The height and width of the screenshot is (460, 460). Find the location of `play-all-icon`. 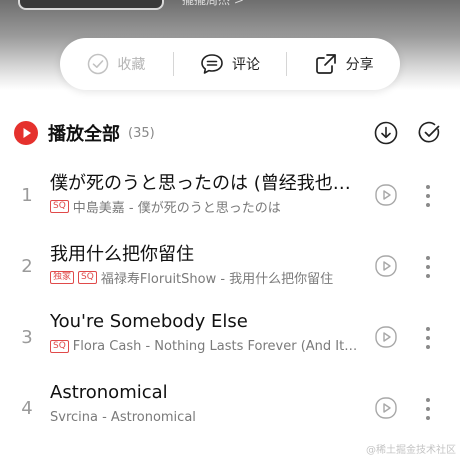

play-all-icon is located at coordinates (26, 133).